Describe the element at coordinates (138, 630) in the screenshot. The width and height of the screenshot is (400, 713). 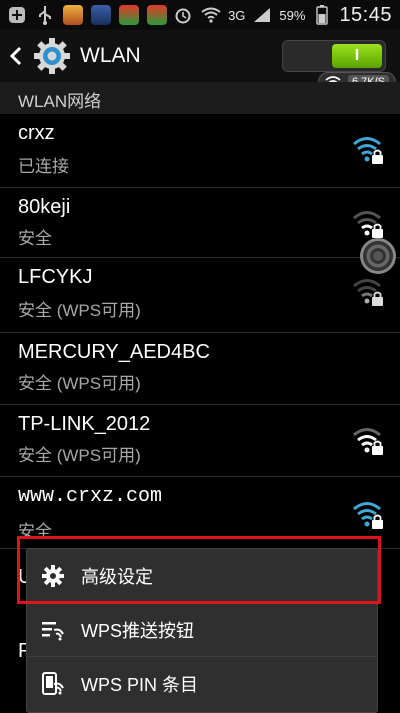
I see `menu-item-label: WPS推送按钮` at that location.